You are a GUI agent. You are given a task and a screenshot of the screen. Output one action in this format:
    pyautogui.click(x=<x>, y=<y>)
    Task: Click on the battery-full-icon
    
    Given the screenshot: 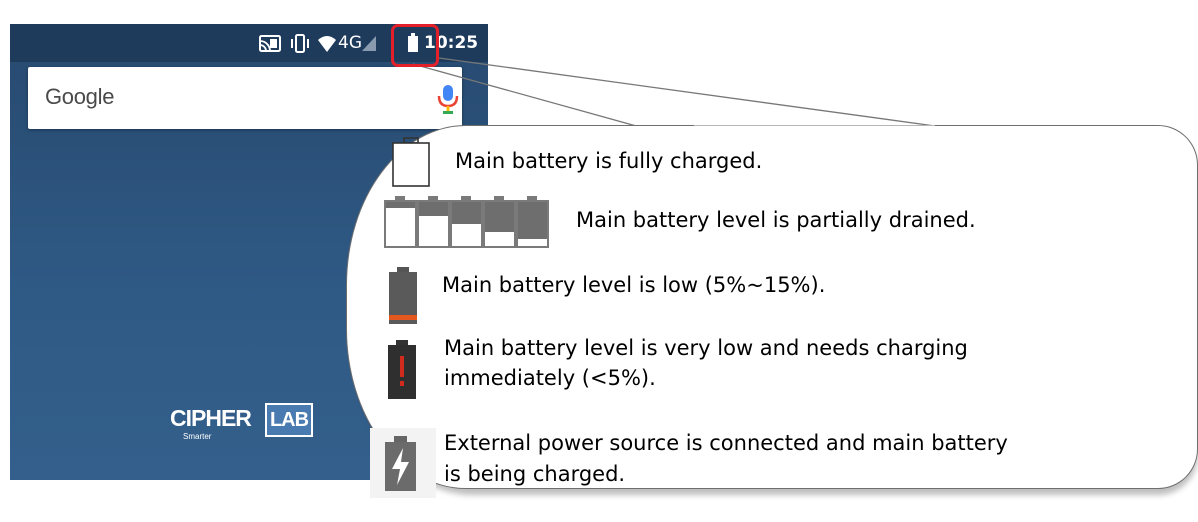 What is the action you would take?
    pyautogui.click(x=411, y=162)
    